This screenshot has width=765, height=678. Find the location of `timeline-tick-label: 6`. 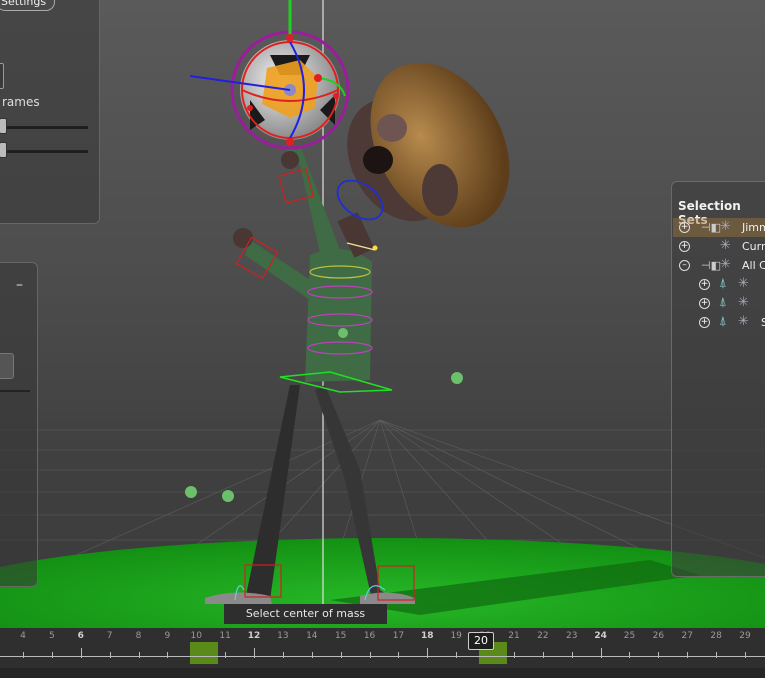

timeline-tick-label: 6 is located at coordinates (80, 636).